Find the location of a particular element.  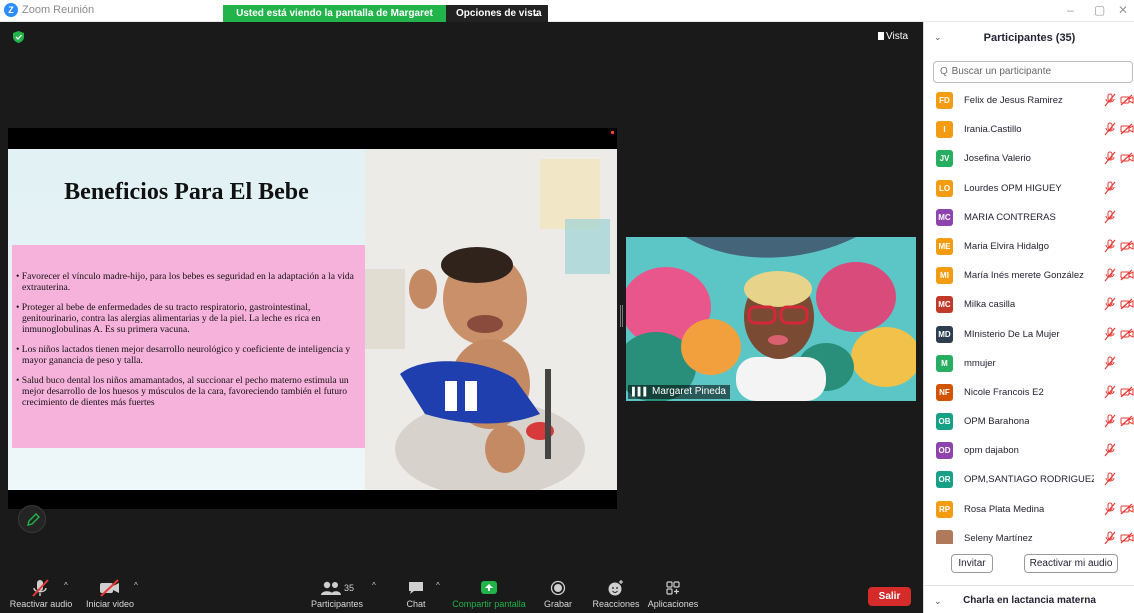

window-title: Zoom Reunión is located at coordinates (58, 10).